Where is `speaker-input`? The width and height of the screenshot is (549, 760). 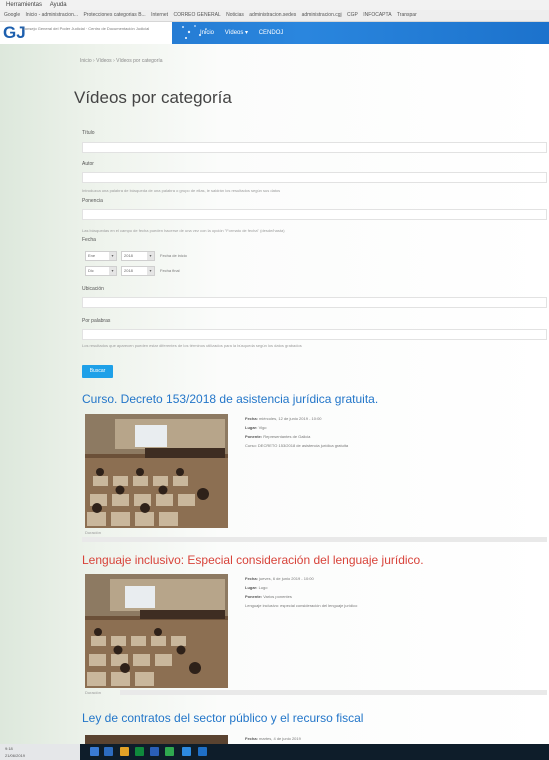 speaker-input is located at coordinates (314, 214).